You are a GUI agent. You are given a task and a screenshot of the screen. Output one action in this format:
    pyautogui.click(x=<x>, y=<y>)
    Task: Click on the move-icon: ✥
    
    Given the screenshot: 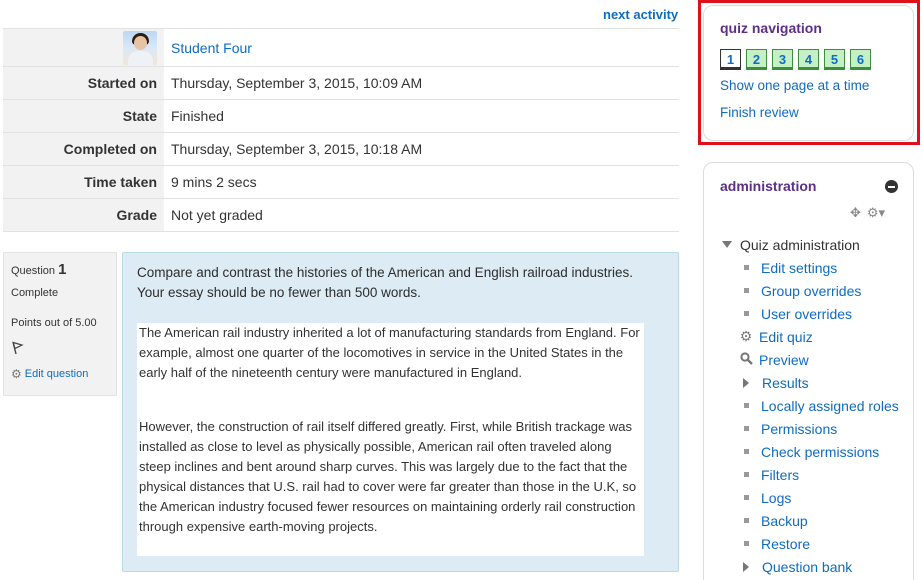 What is the action you would take?
    pyautogui.click(x=855, y=213)
    